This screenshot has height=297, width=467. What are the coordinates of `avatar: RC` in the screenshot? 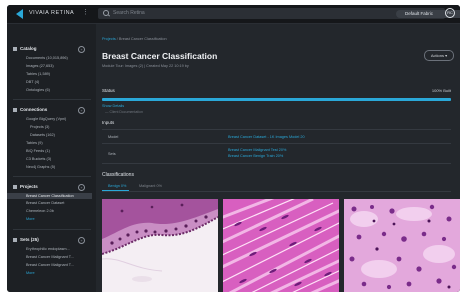 It's located at (450, 13).